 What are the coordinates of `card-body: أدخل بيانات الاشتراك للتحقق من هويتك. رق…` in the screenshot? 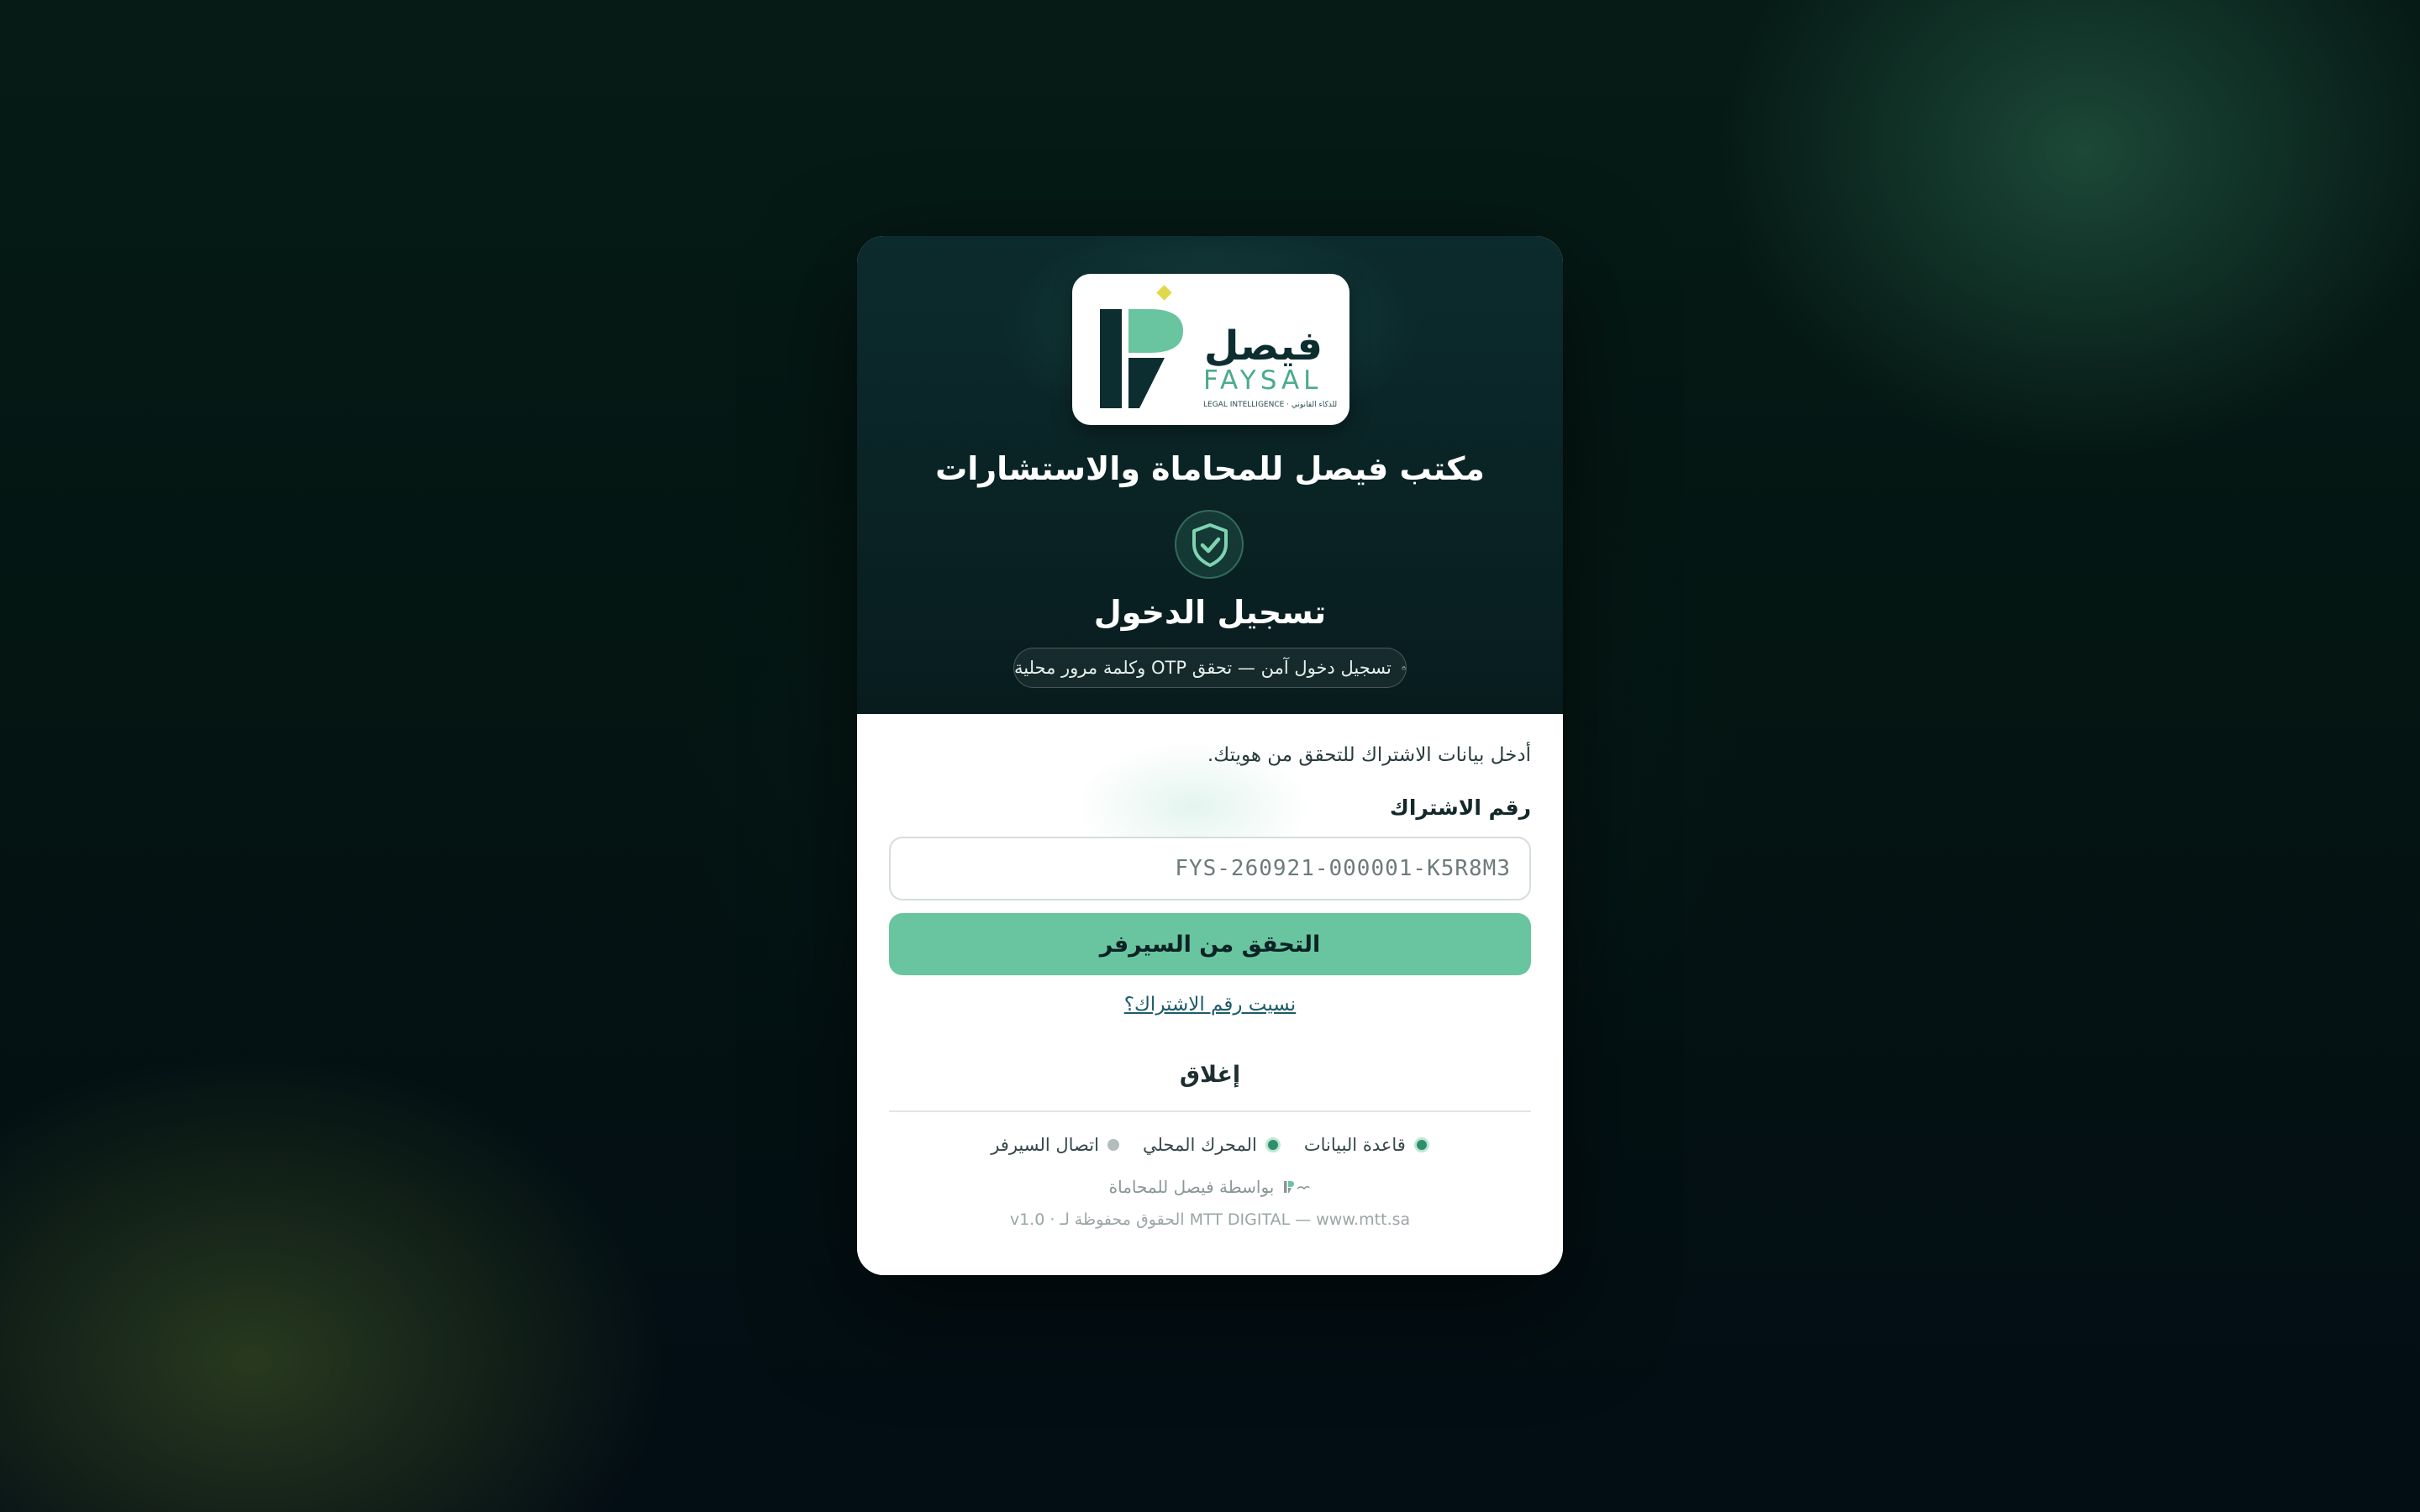 It's located at (1210, 994).